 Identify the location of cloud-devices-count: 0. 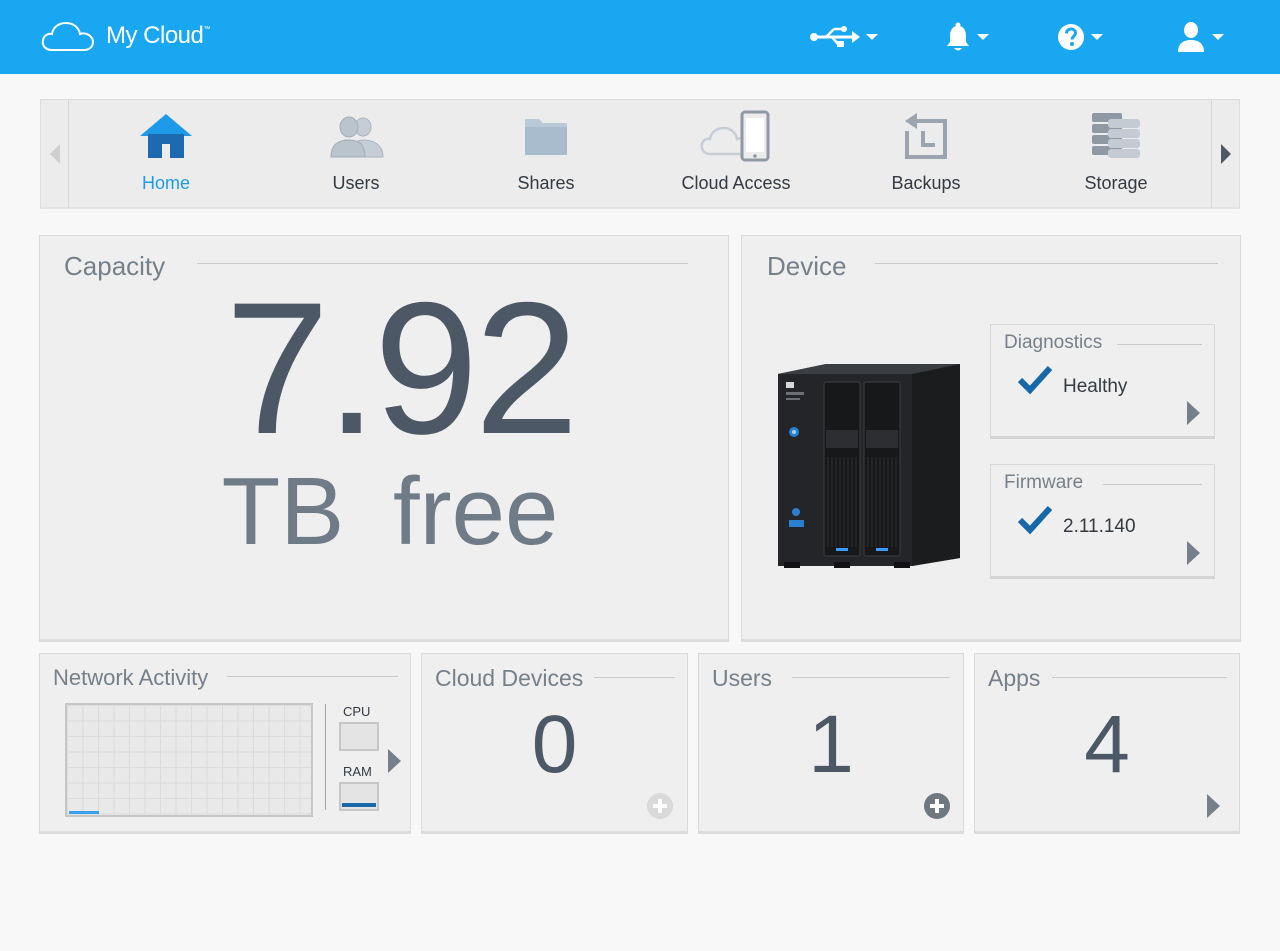
(554, 744).